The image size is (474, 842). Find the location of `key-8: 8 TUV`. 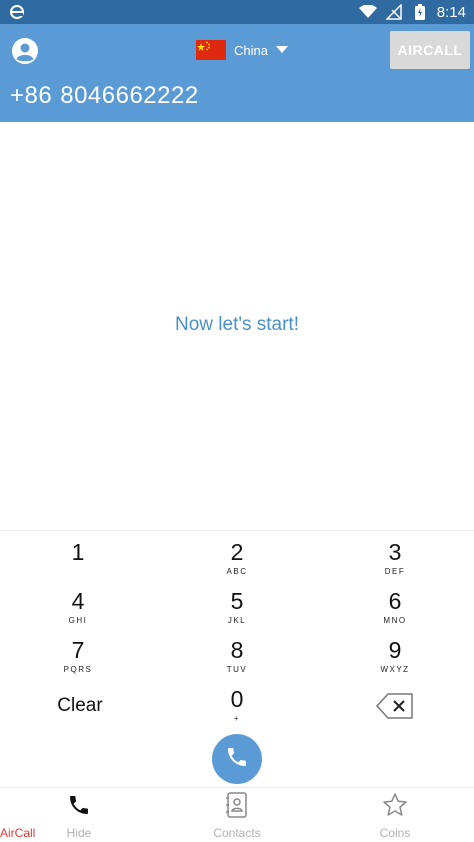

key-8: 8 TUV is located at coordinates (237, 660).